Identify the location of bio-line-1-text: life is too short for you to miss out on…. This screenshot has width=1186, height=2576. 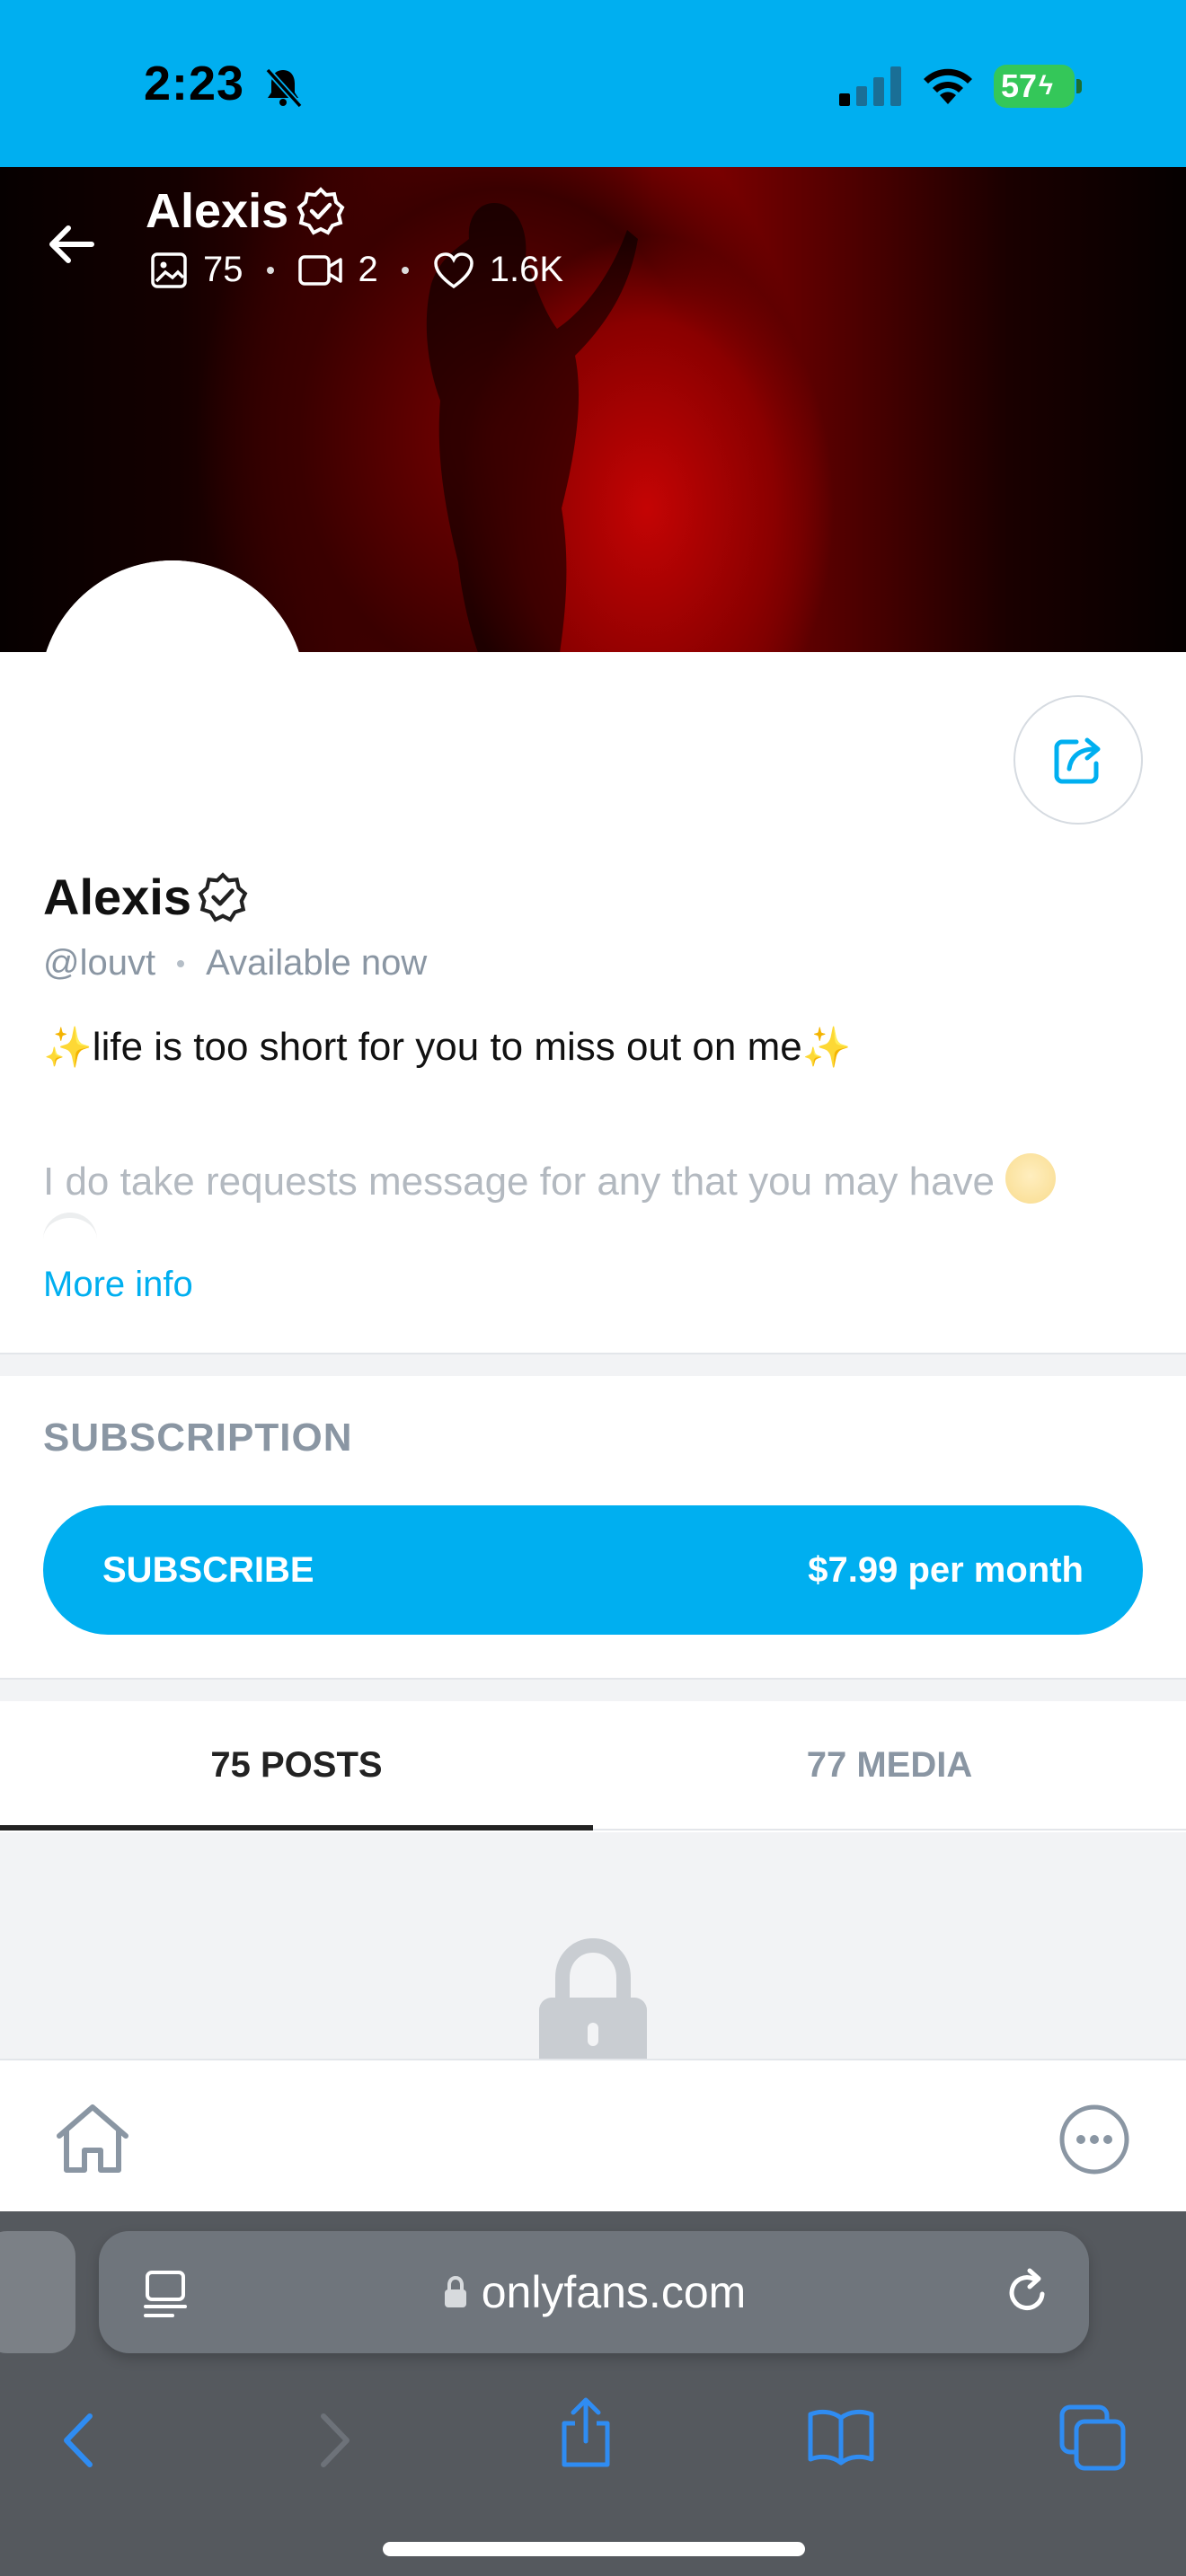
(447, 1047).